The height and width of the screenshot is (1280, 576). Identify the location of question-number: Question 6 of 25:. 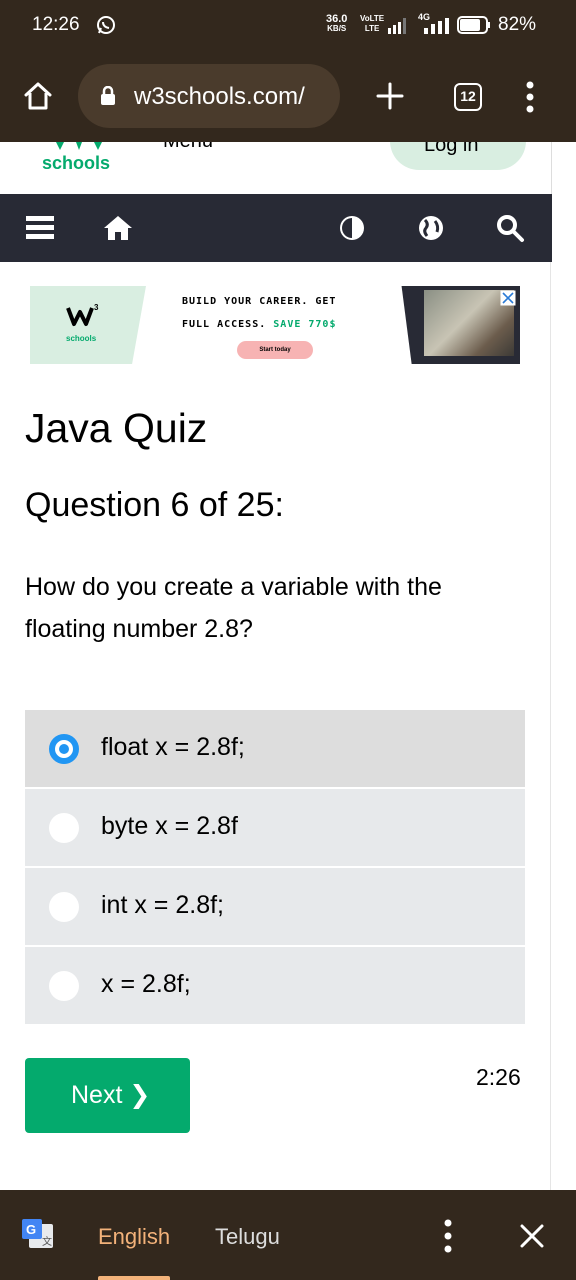
(154, 505).